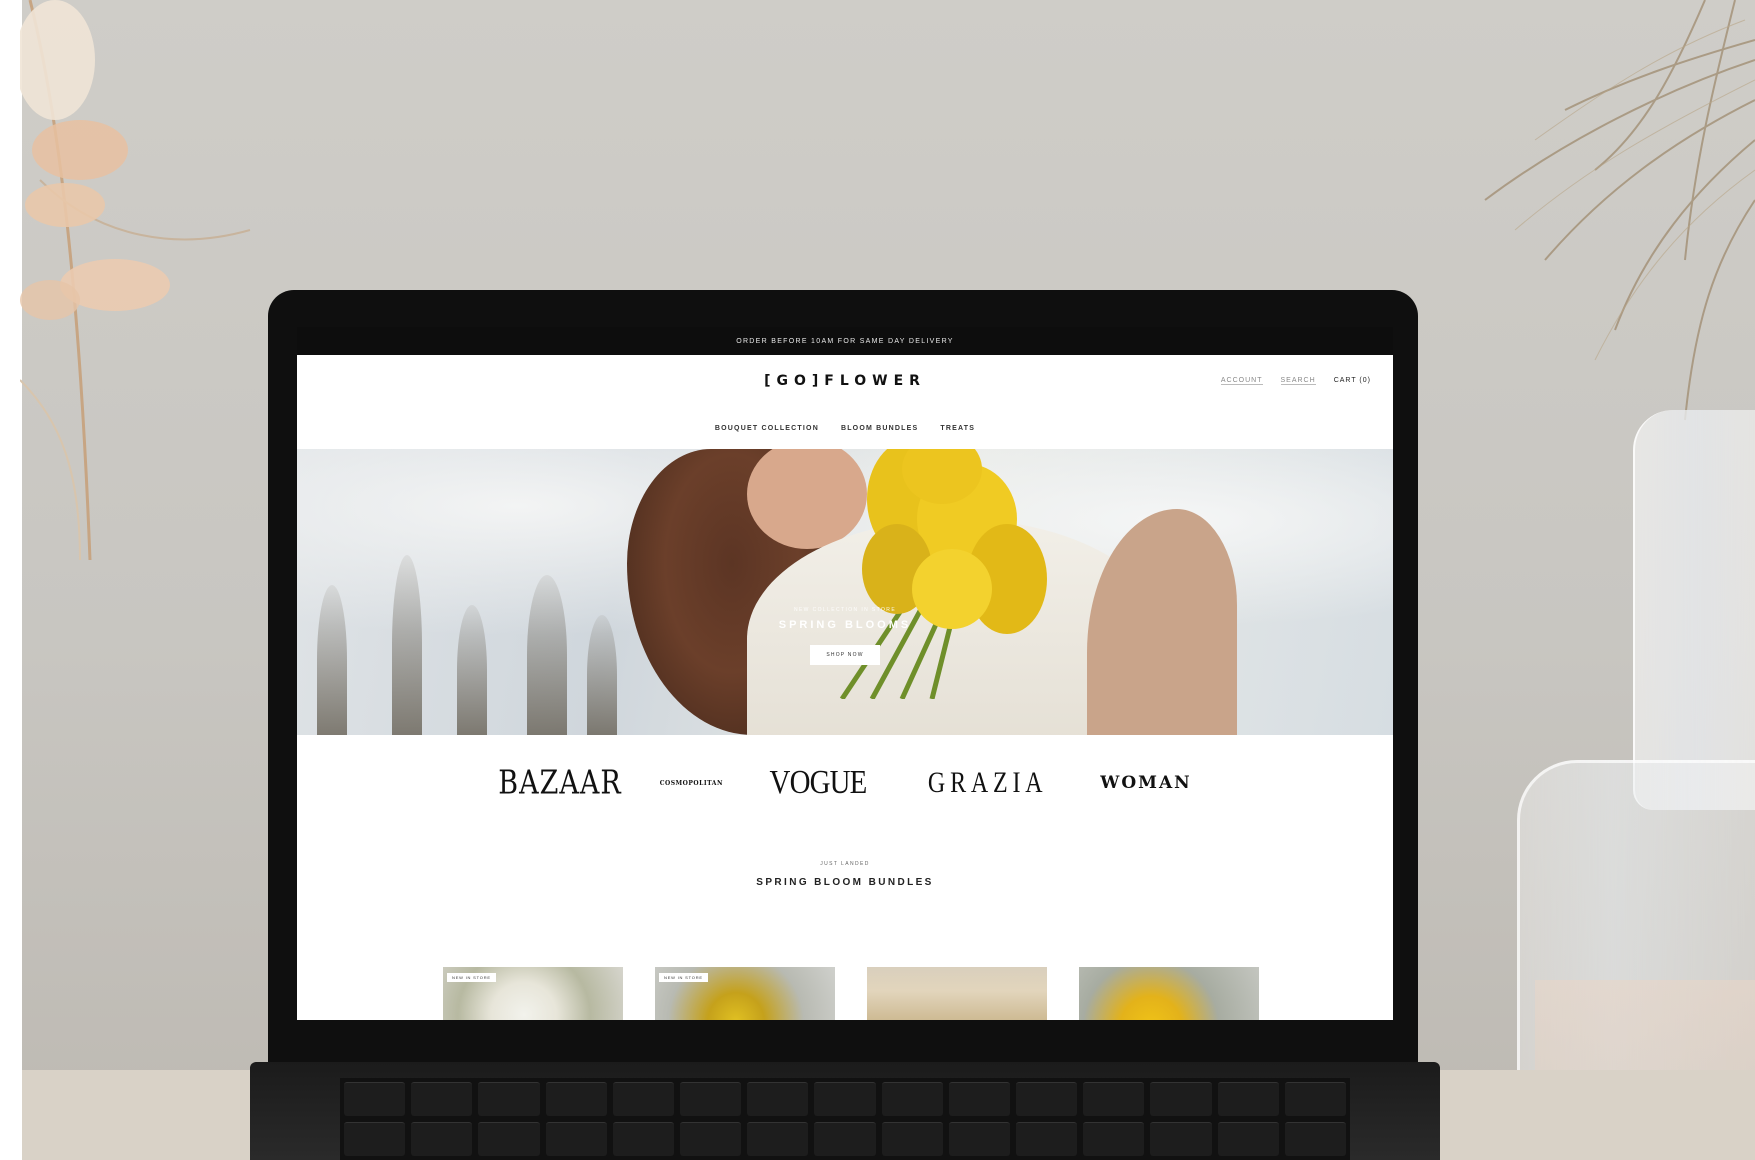  What do you see at coordinates (135, 280) in the screenshot?
I see `dried-flowers-left` at bounding box center [135, 280].